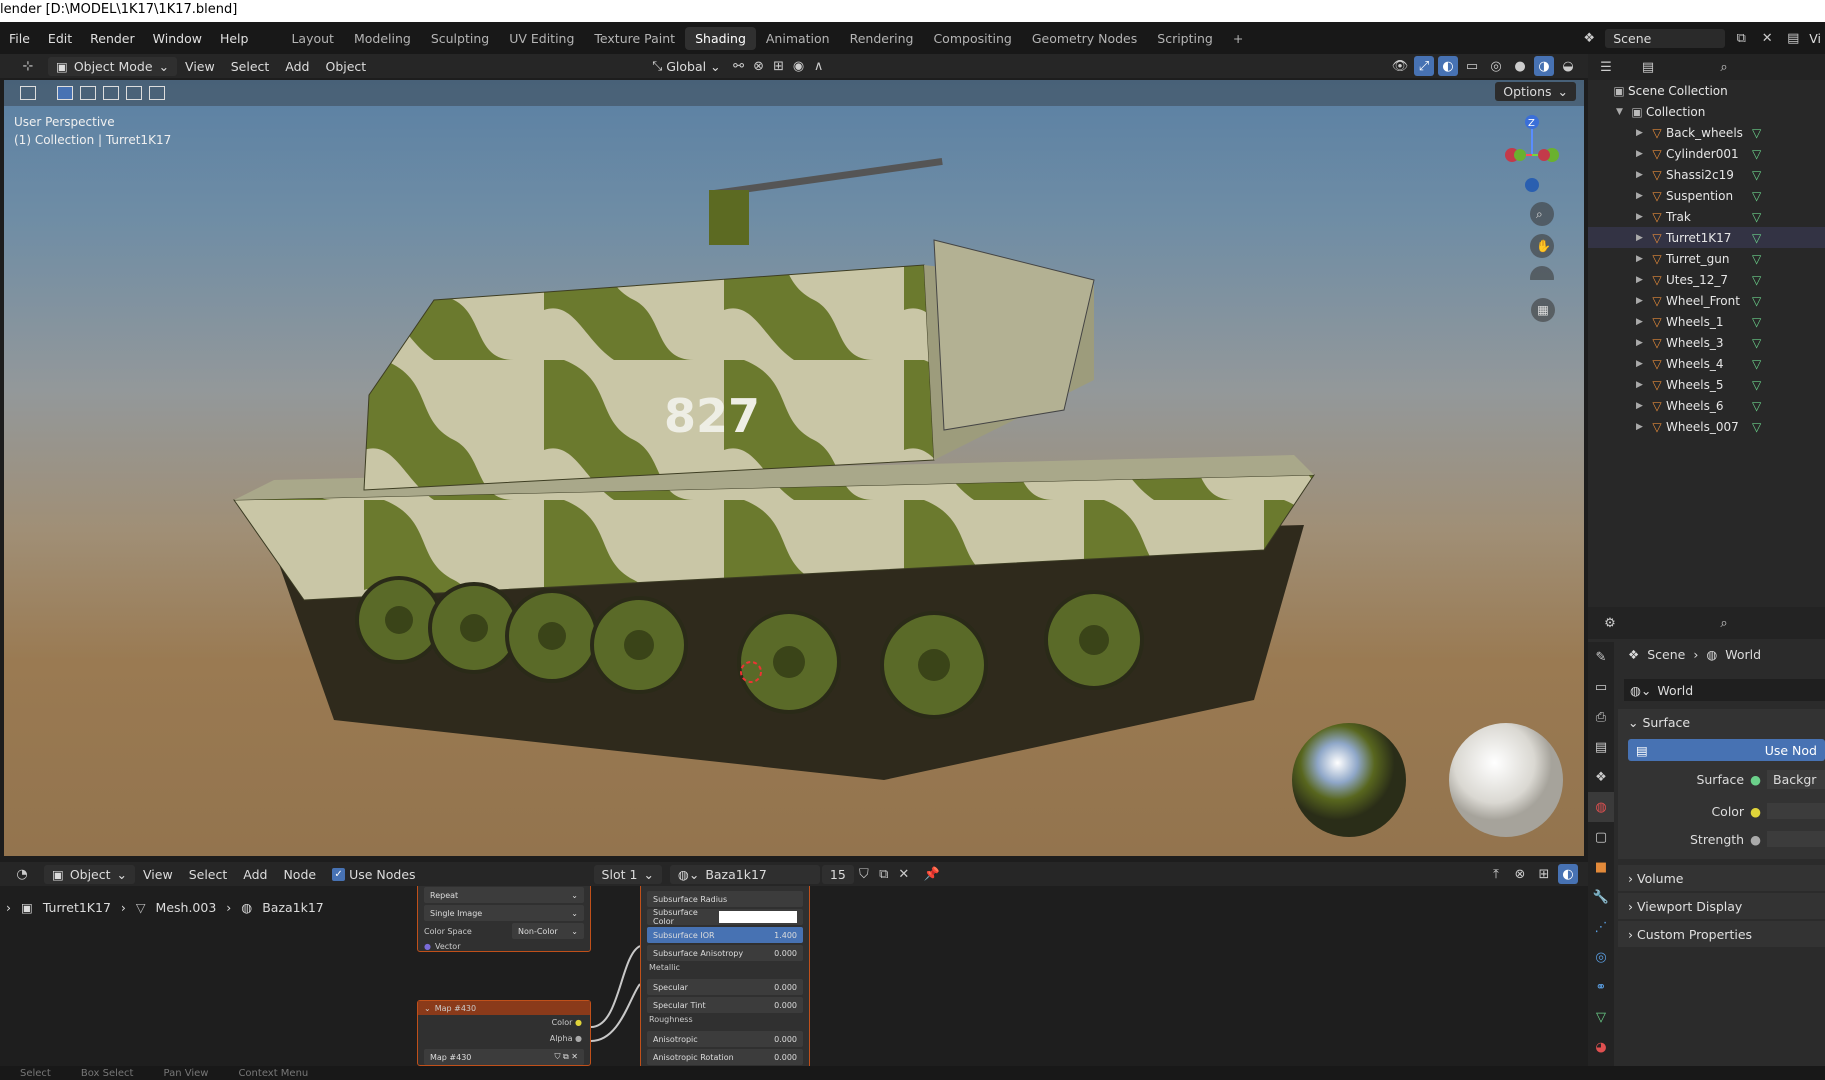  I want to click on use-nodes-button: ▤ Use Nod, so click(1726, 750).